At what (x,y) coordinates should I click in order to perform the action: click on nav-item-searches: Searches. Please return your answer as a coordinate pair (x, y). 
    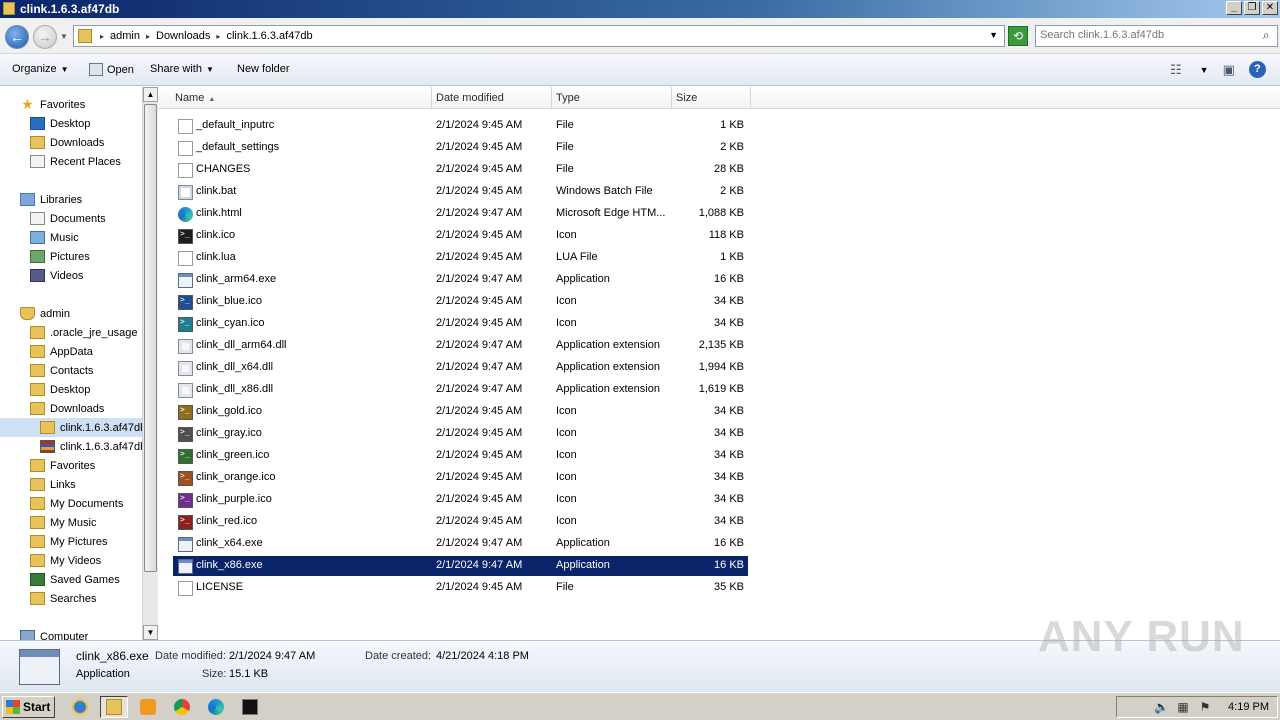
    Looking at the image, I should click on (63, 598).